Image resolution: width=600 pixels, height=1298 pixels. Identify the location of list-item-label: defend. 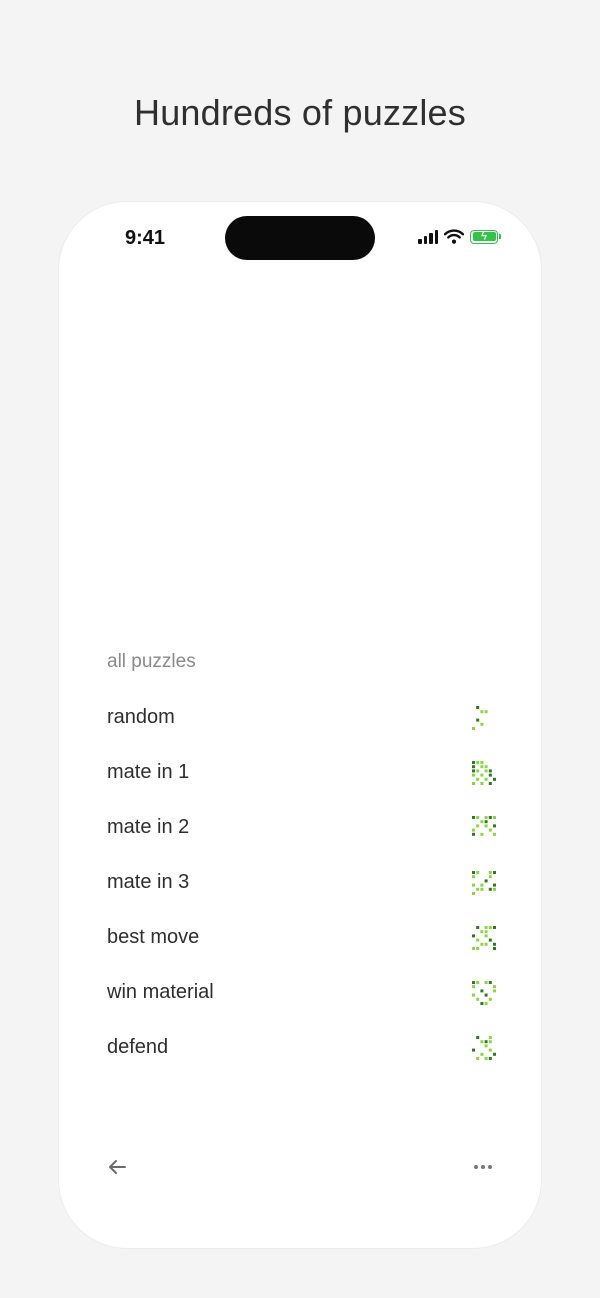
(138, 1047).